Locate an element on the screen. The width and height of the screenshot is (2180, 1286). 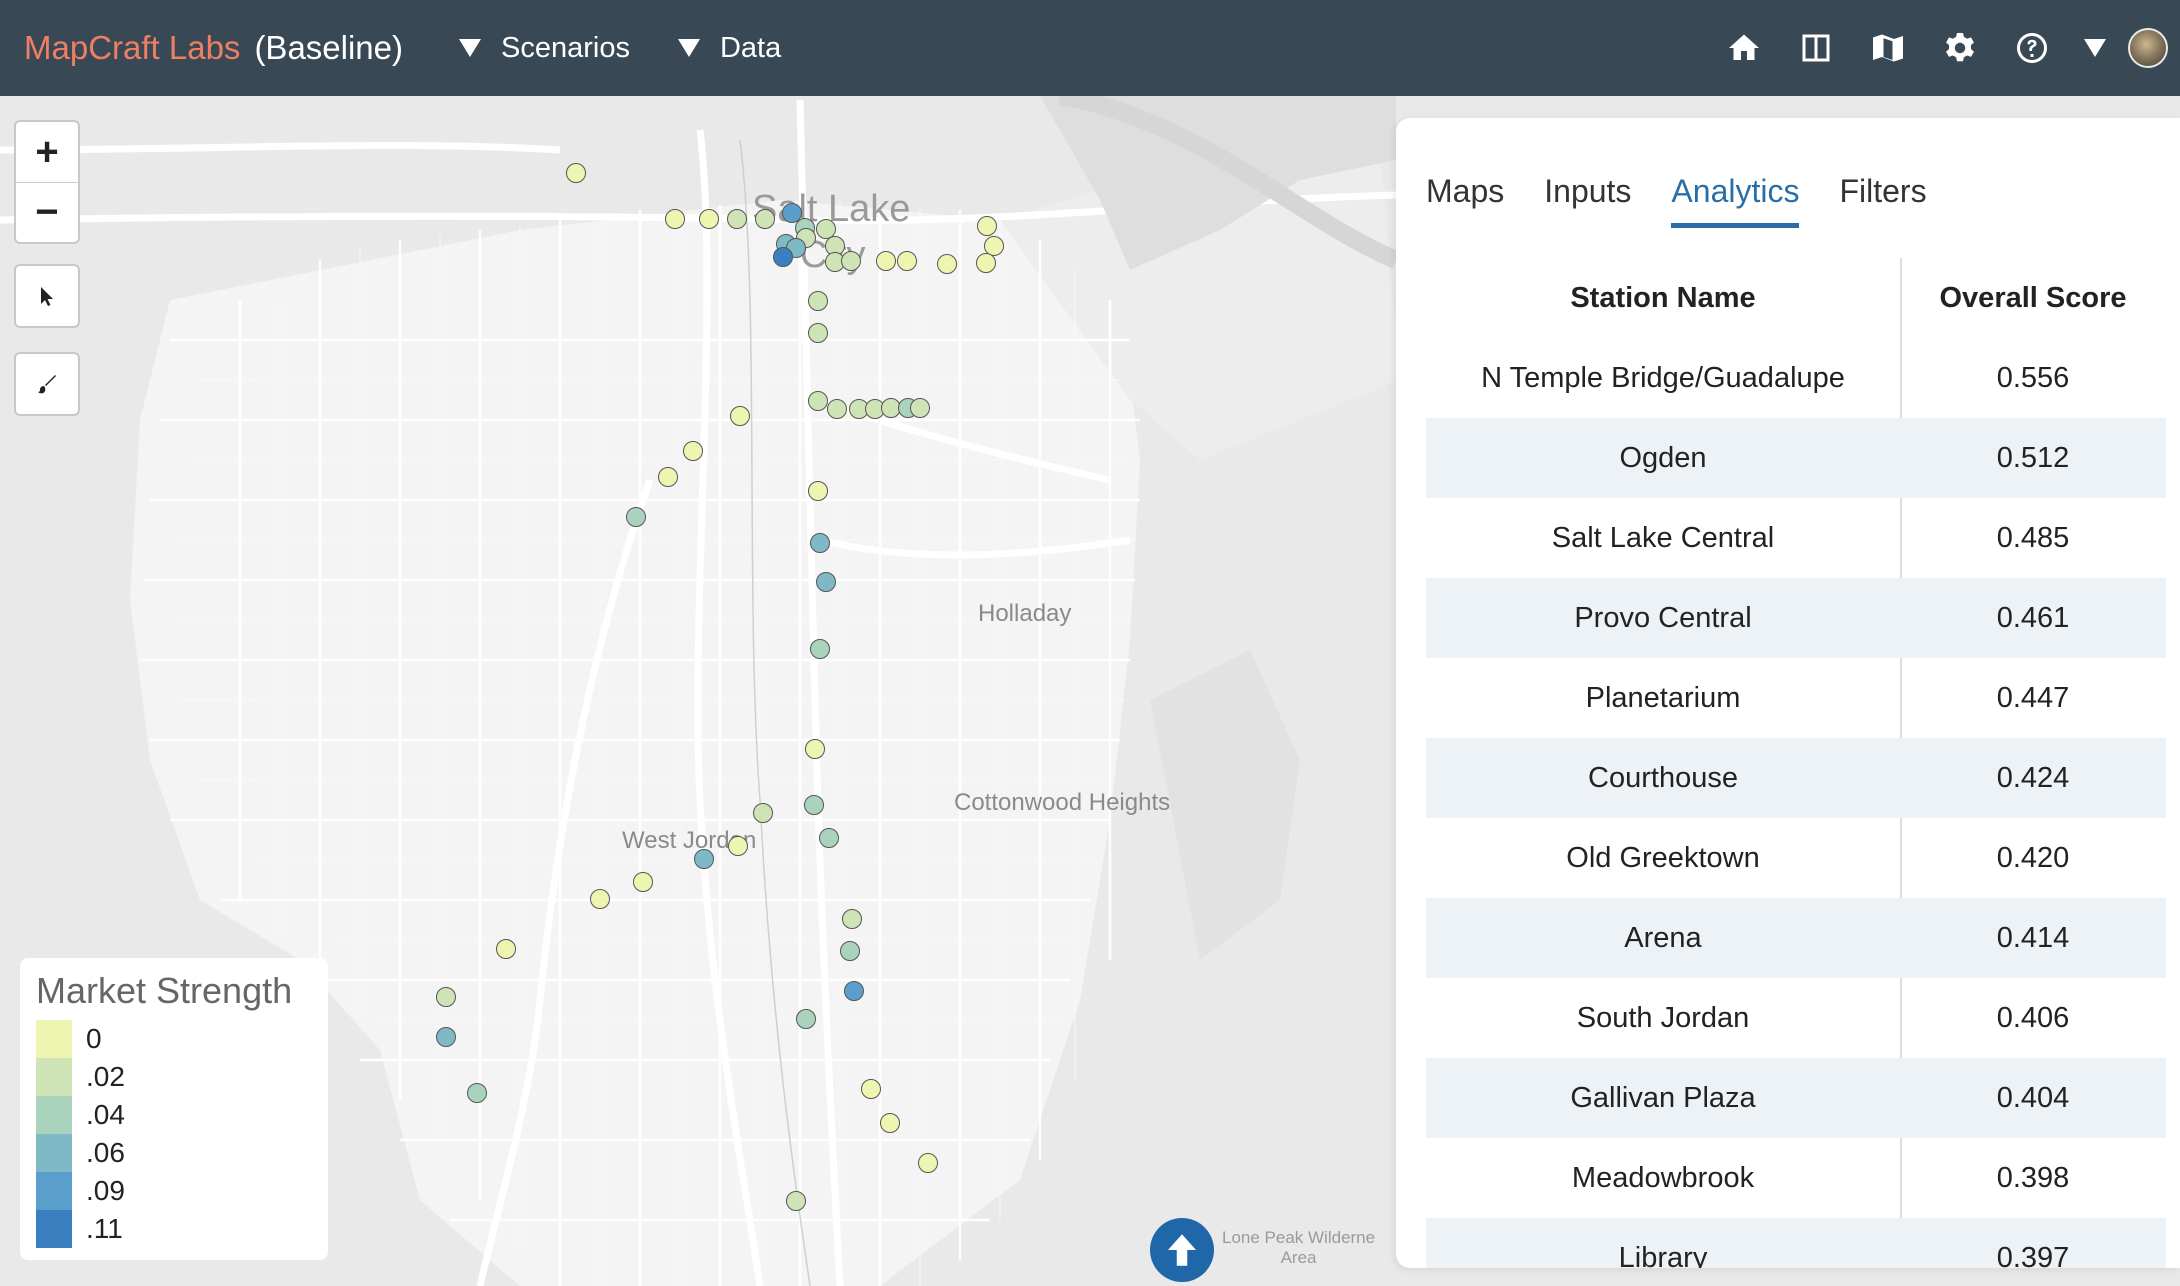
legend-label: .04 is located at coordinates (105, 1114).